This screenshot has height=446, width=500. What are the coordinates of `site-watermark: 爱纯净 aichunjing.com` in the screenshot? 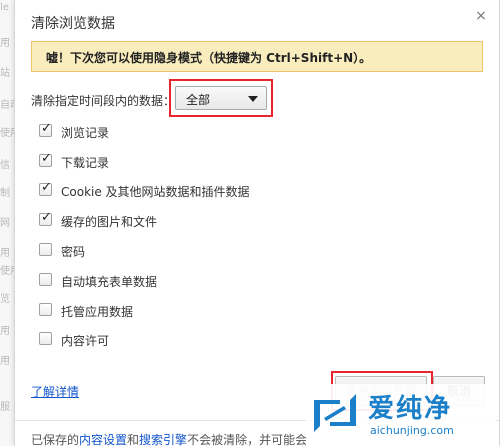 It's located at (401, 414).